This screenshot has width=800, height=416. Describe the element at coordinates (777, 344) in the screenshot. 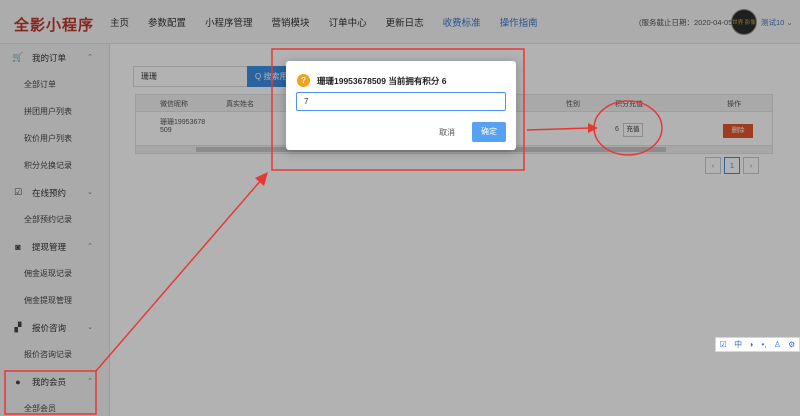

I see `ime-user-icon: ♙` at that location.